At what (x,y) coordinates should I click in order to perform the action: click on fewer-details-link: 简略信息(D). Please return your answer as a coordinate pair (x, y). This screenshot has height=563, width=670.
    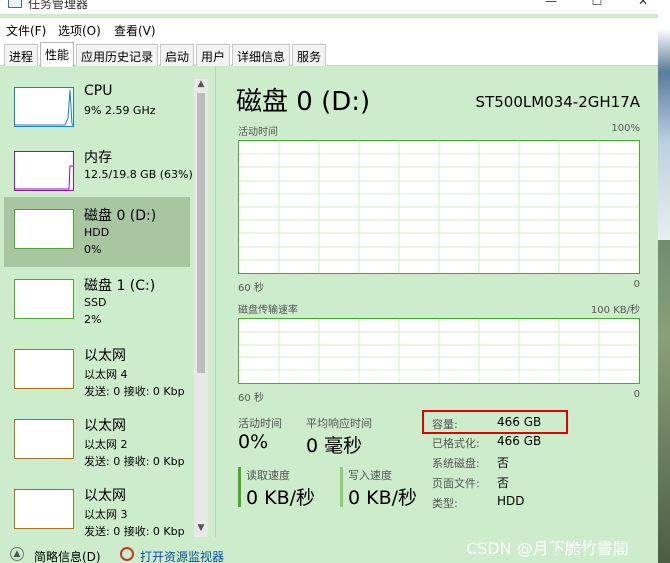
    Looking at the image, I should click on (67, 555).